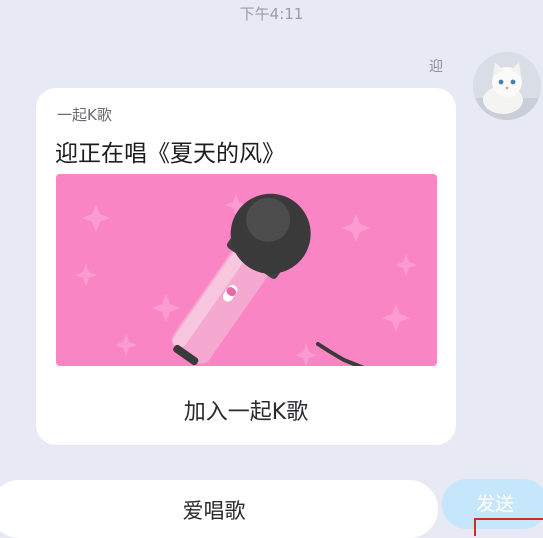 Image resolution: width=543 pixels, height=538 pixels. What do you see at coordinates (436, 67) in the screenshot?
I see `sender-name: 迎` at bounding box center [436, 67].